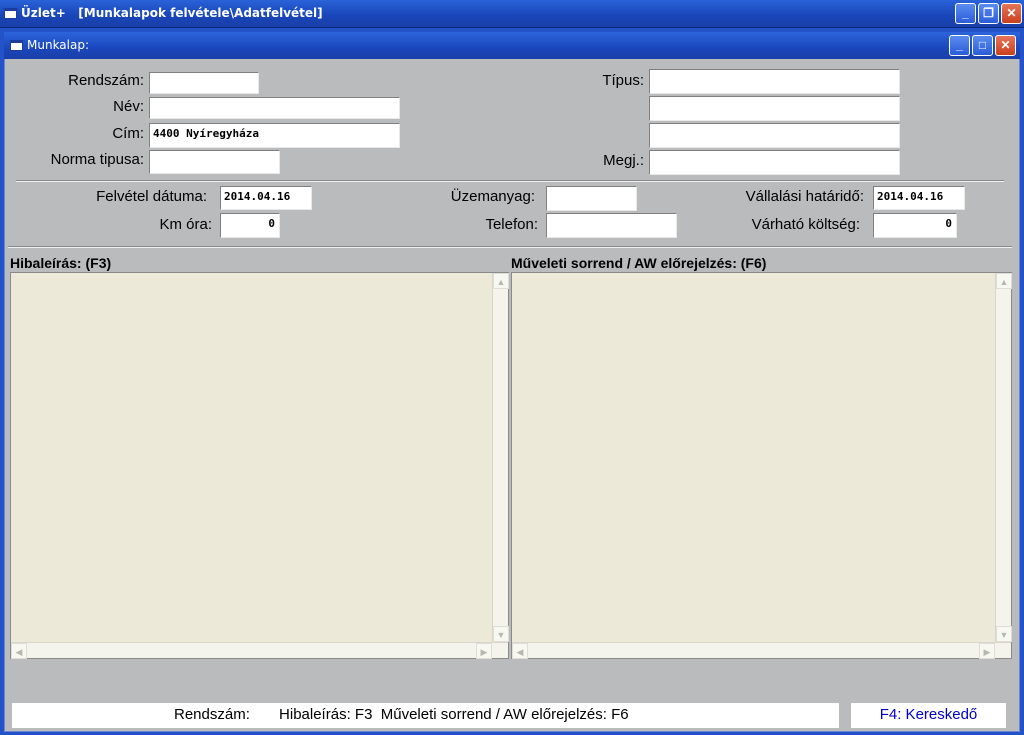  I want to click on rendszam-label: Rendszám:, so click(106, 80).